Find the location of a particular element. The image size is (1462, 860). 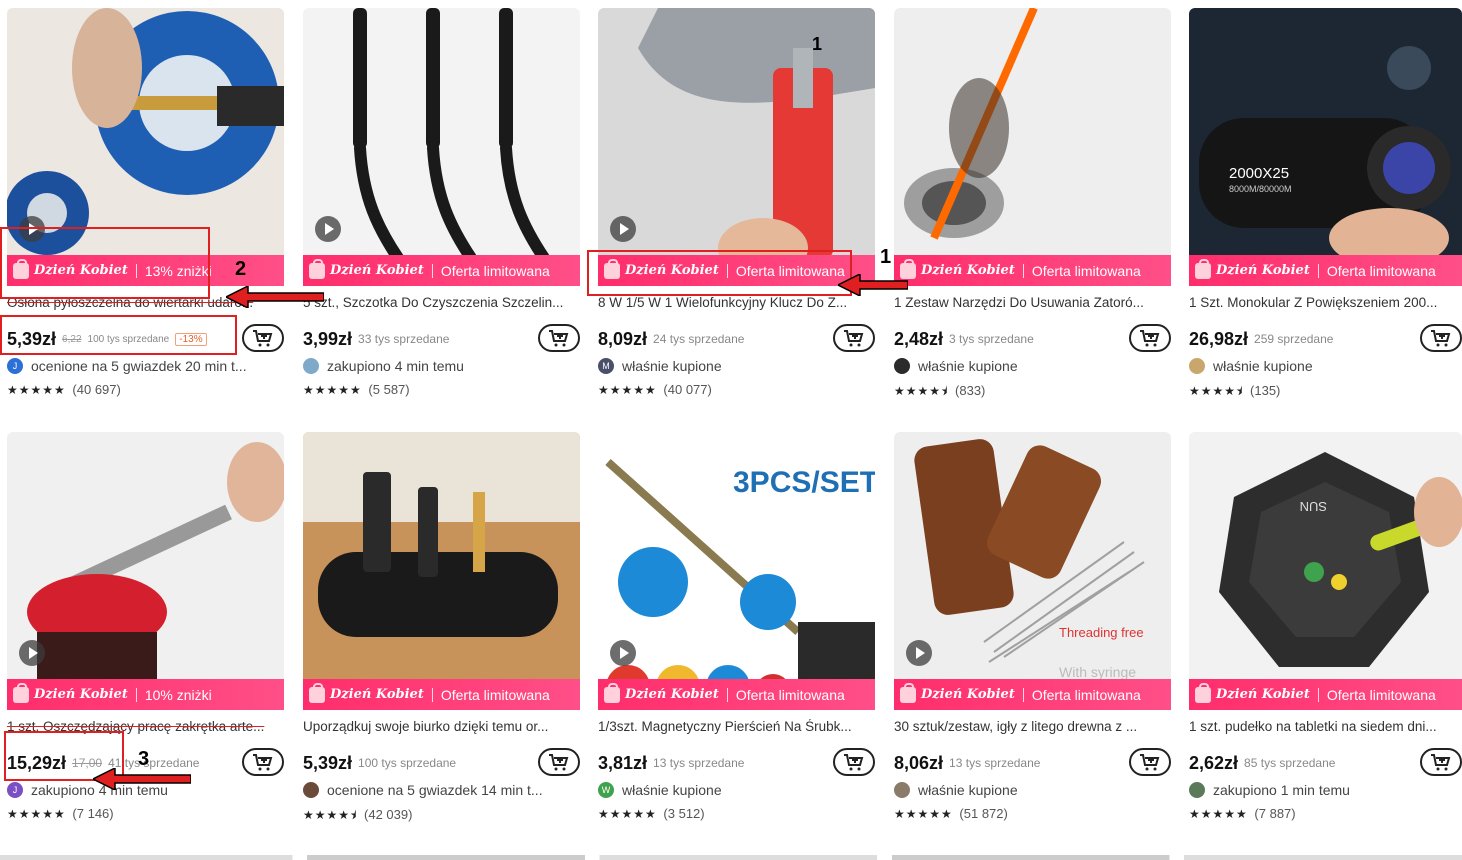

price: 8,06zł is located at coordinates (919, 762).